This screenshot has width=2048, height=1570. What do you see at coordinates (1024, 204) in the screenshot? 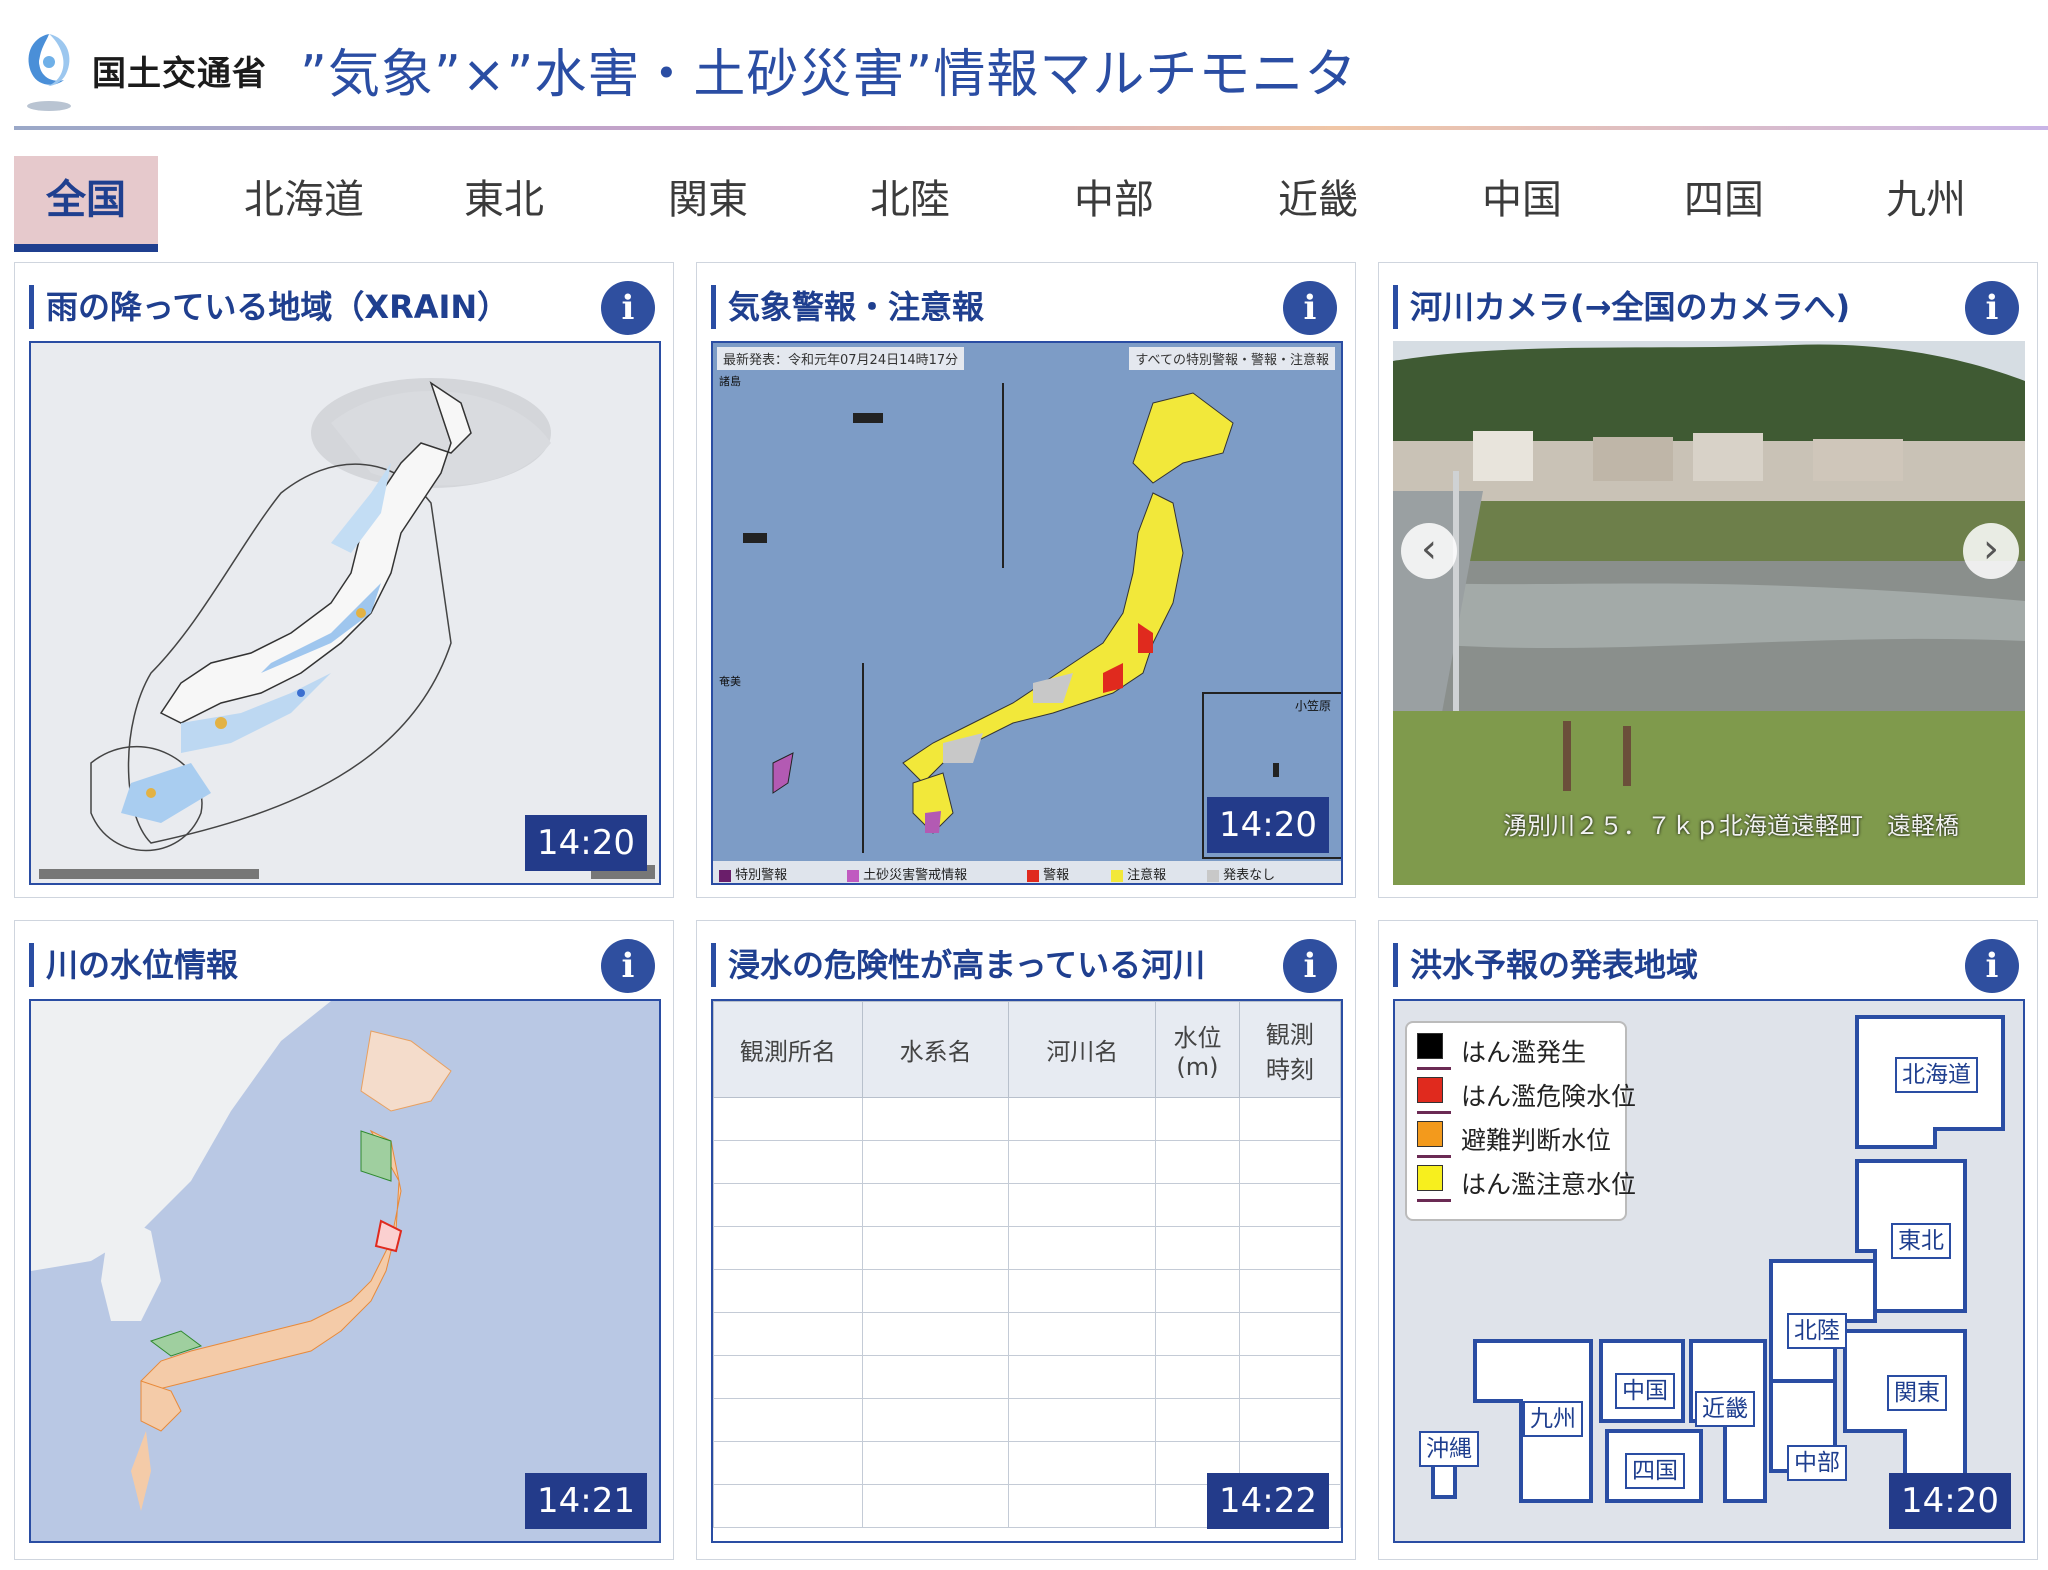
I see `region-tabs: 全国 北海道 東北 関東 北陸 中部 近畿 中国 四国 九州` at bounding box center [1024, 204].